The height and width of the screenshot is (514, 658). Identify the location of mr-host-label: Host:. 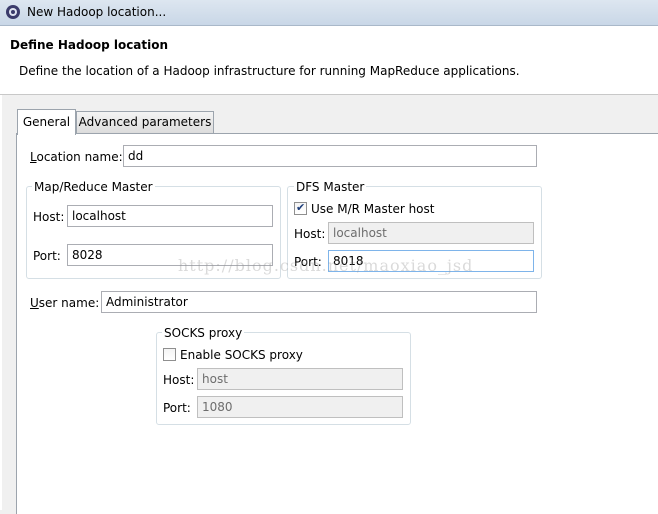
(49, 217).